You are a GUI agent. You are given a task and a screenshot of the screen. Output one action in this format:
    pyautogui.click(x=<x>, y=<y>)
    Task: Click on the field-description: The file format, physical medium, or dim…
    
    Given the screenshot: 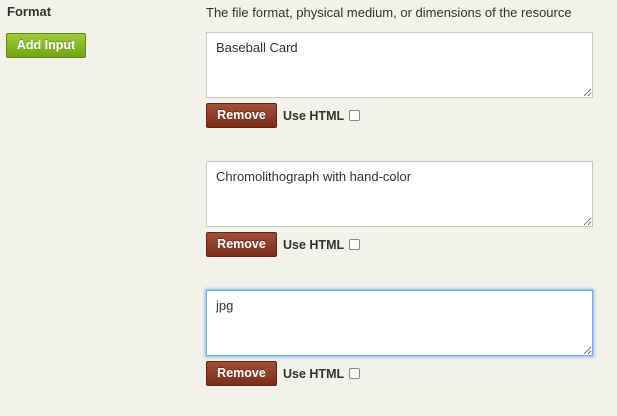 What is the action you would take?
    pyautogui.click(x=389, y=12)
    